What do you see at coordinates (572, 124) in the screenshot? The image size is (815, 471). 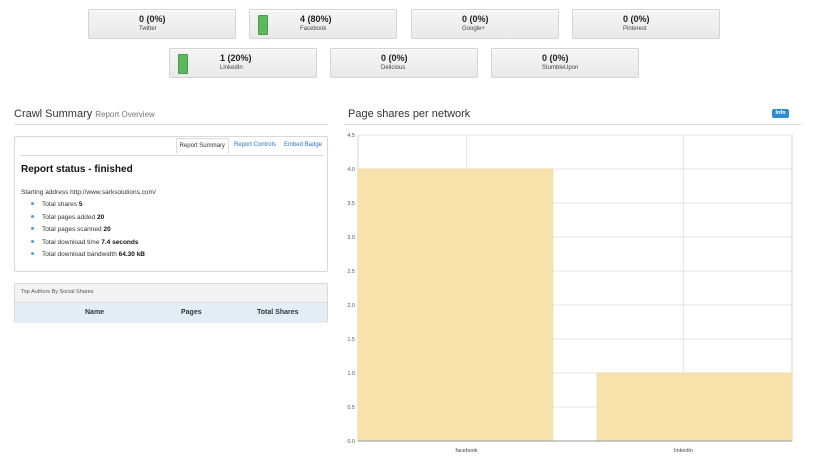 I see `page-shares-divider` at bounding box center [572, 124].